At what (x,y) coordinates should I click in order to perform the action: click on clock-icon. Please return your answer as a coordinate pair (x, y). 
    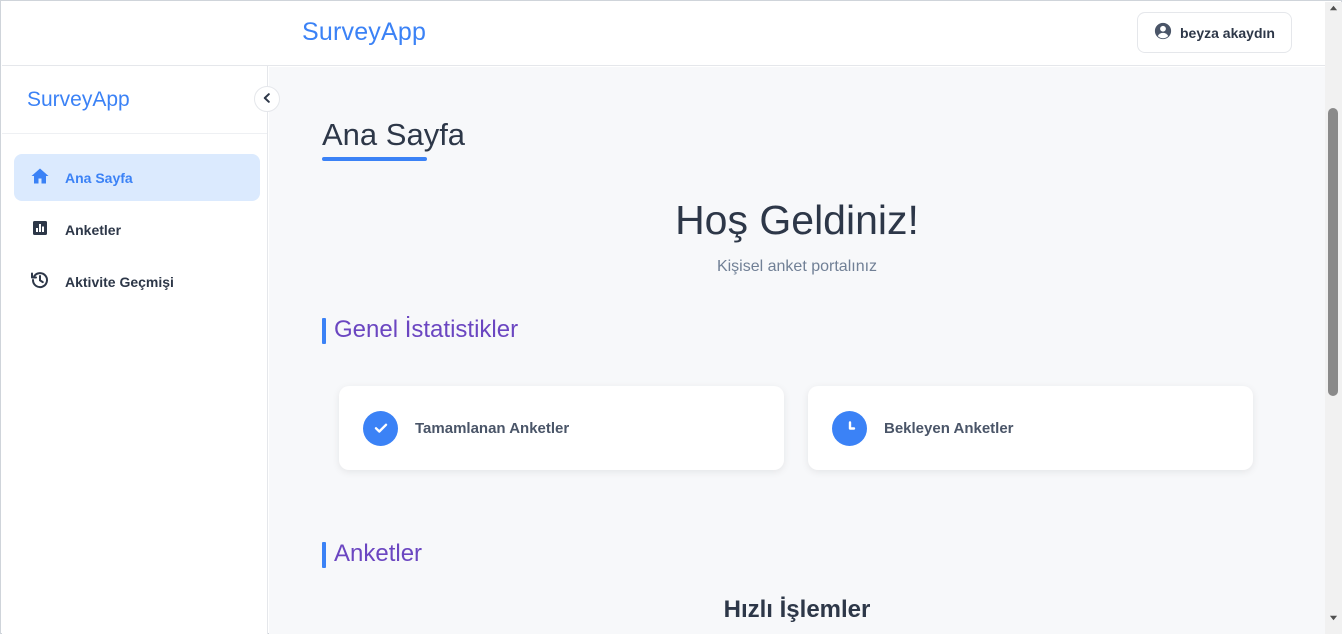
    Looking at the image, I should click on (849, 428).